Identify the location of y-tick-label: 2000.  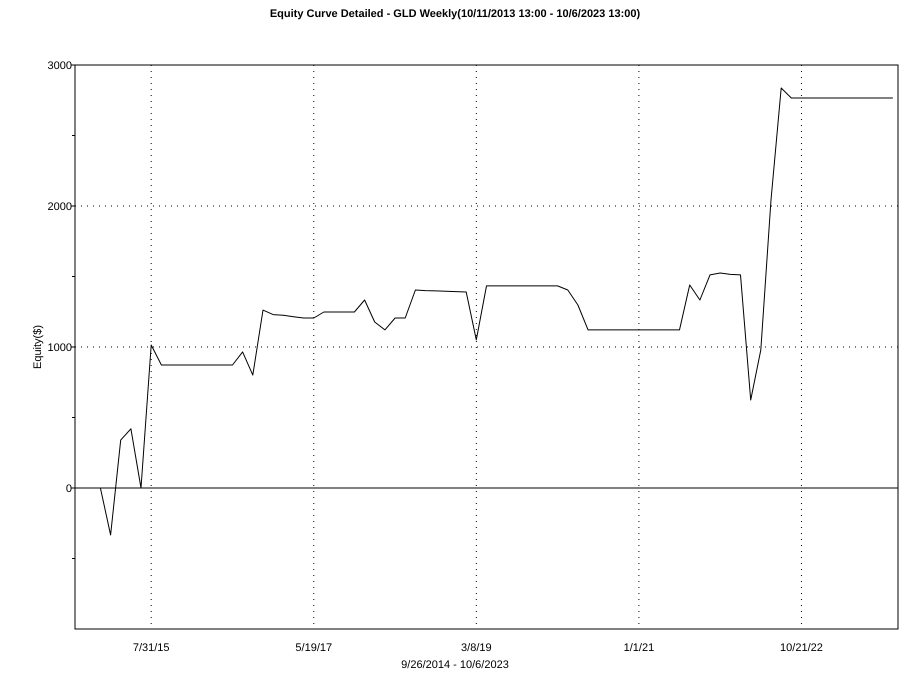
(60, 207).